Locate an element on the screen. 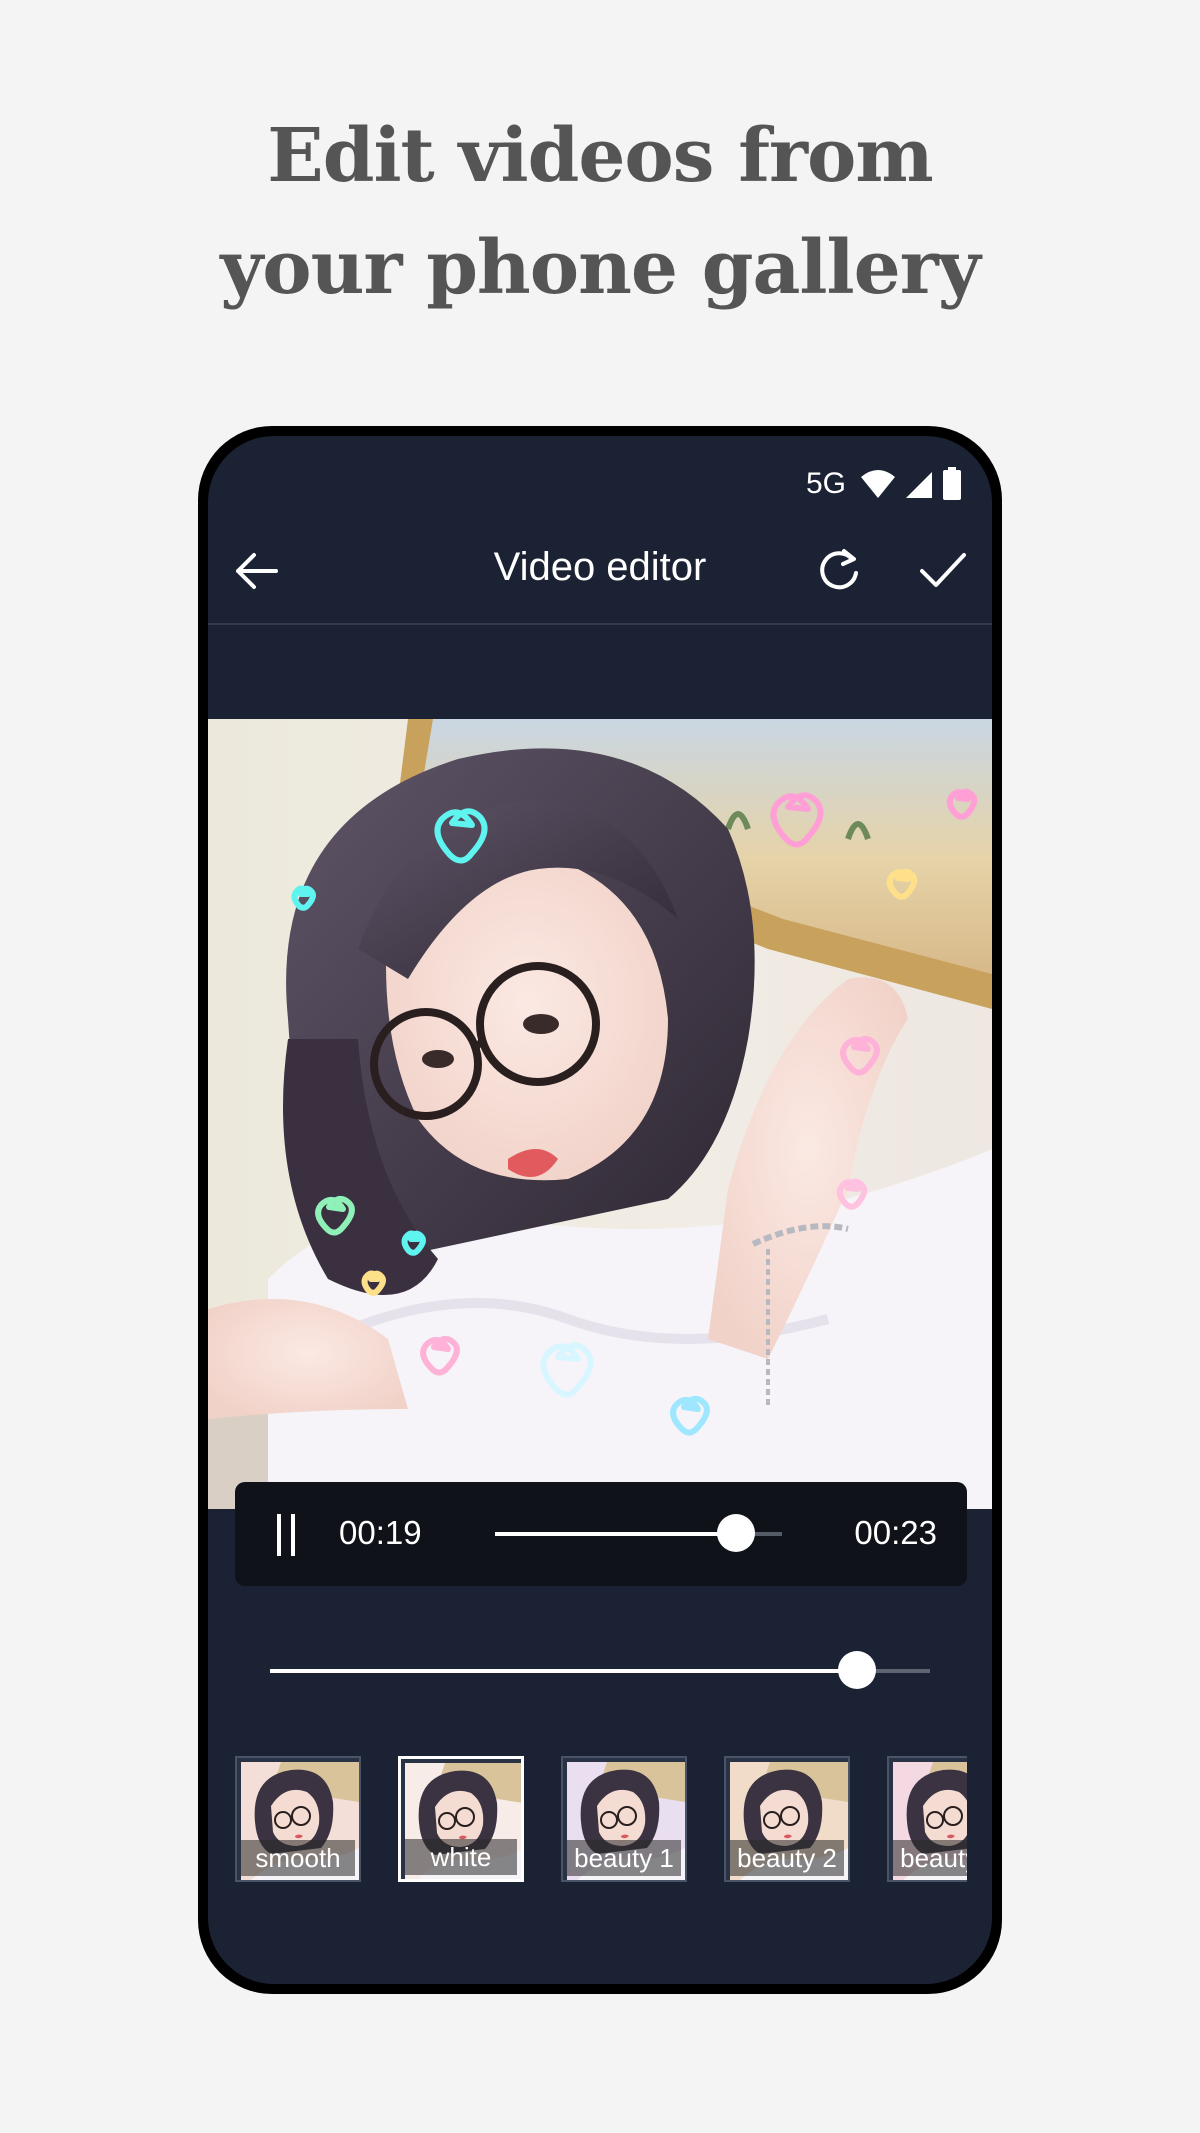 This screenshot has width=1200, height=2133. page-title: Video editor is located at coordinates (600, 567).